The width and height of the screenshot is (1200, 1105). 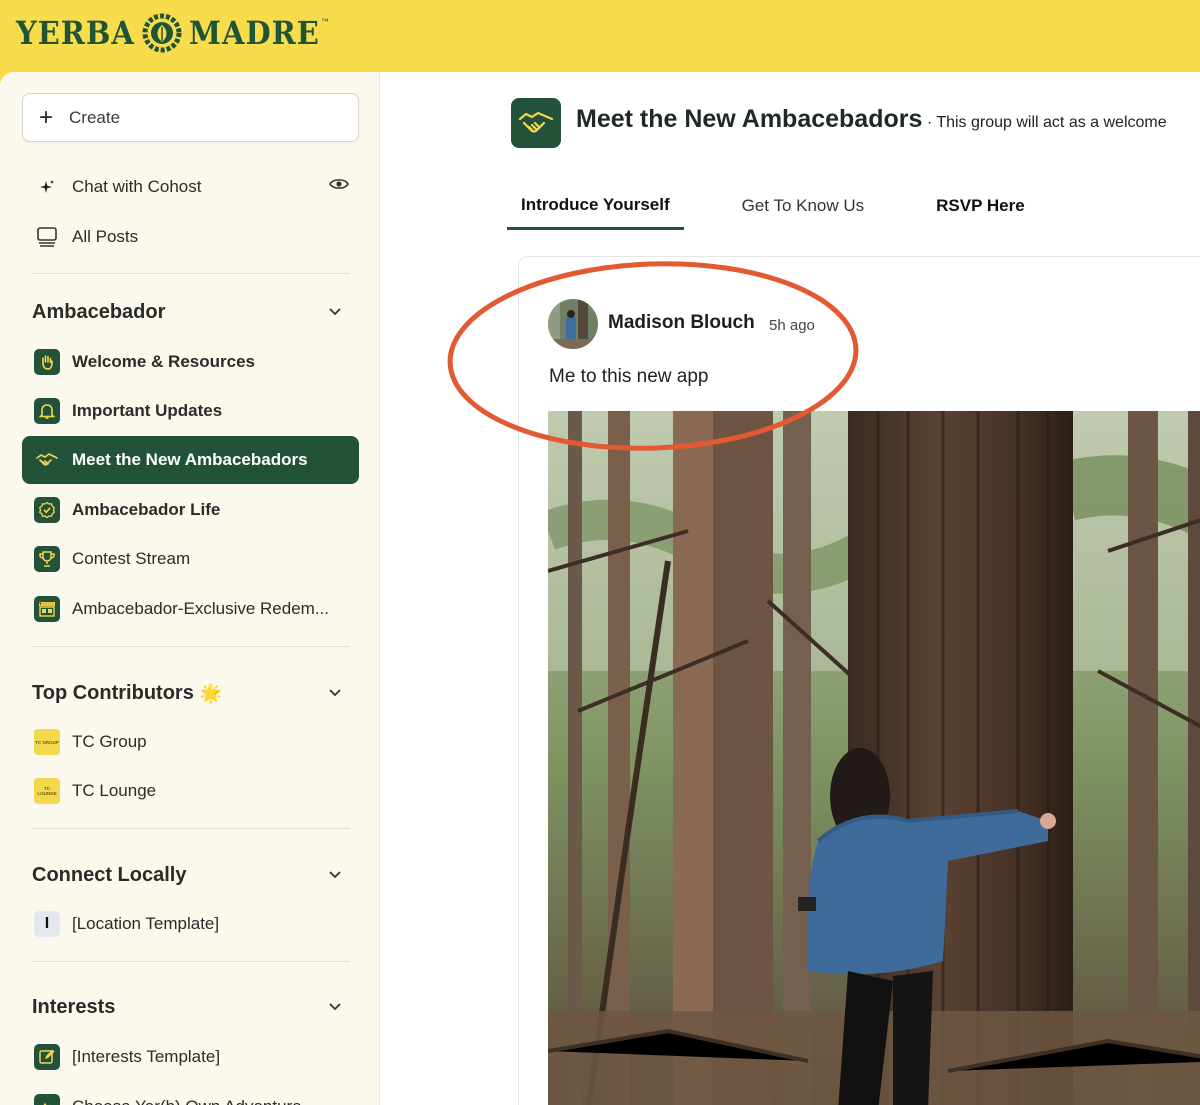 I want to click on sidebar-item-interests-template: [Interests Template], so click(x=190, y=1057).